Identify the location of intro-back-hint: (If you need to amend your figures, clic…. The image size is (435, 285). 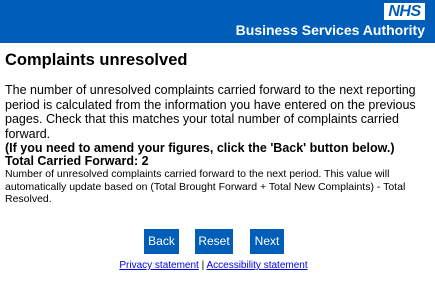
(200, 148).